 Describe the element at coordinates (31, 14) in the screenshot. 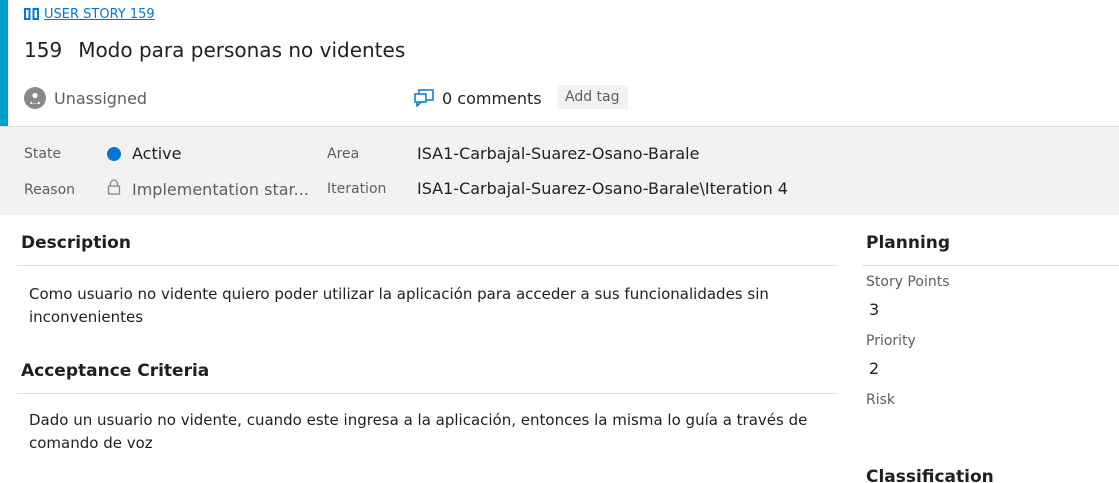

I see `book-icon` at that location.